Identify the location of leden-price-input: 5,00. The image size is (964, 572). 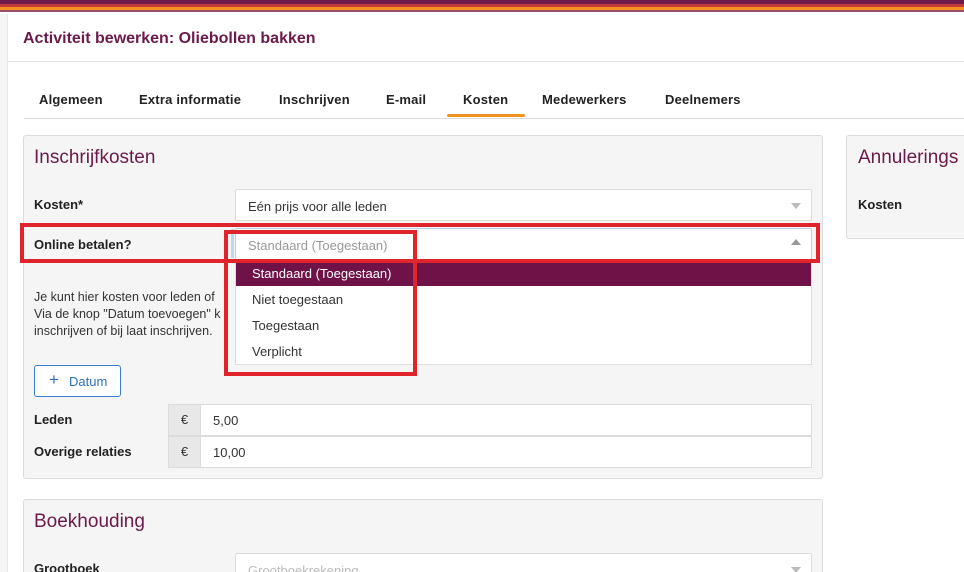
(506, 420).